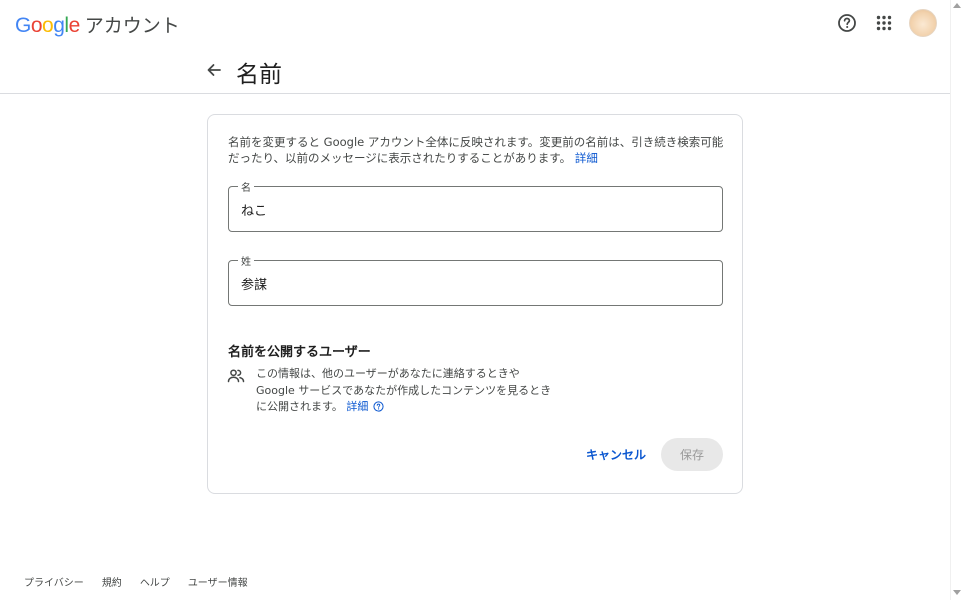  Describe the element at coordinates (884, 23) in the screenshot. I see `apps-grid-icon` at that location.